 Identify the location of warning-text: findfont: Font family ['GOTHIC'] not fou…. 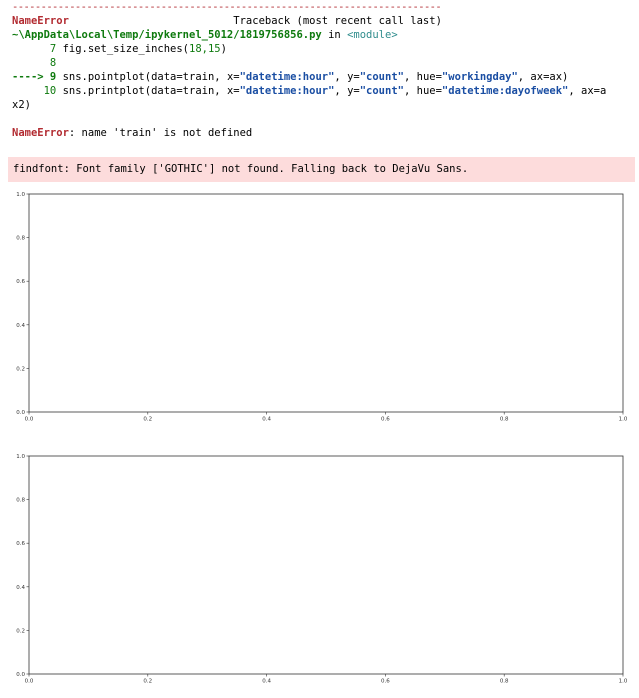
(241, 169).